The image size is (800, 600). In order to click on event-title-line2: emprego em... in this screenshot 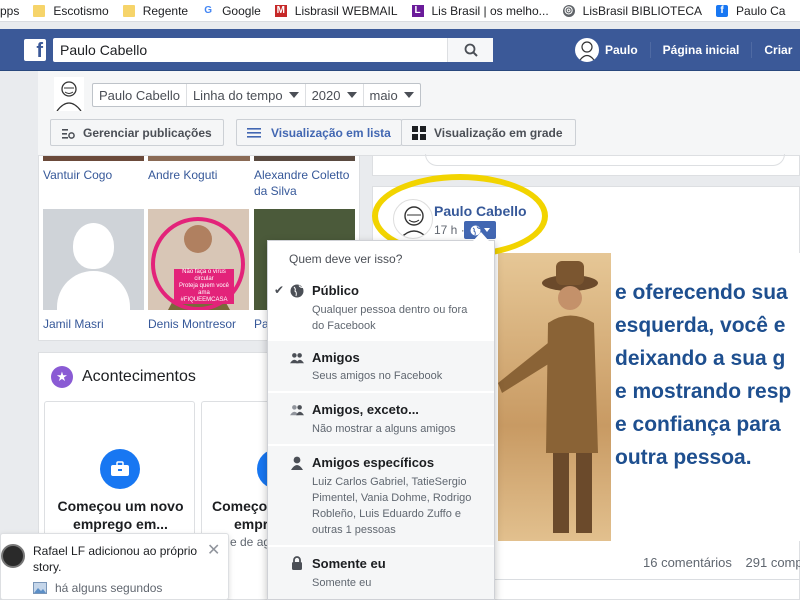, I will do `click(120, 524)`.